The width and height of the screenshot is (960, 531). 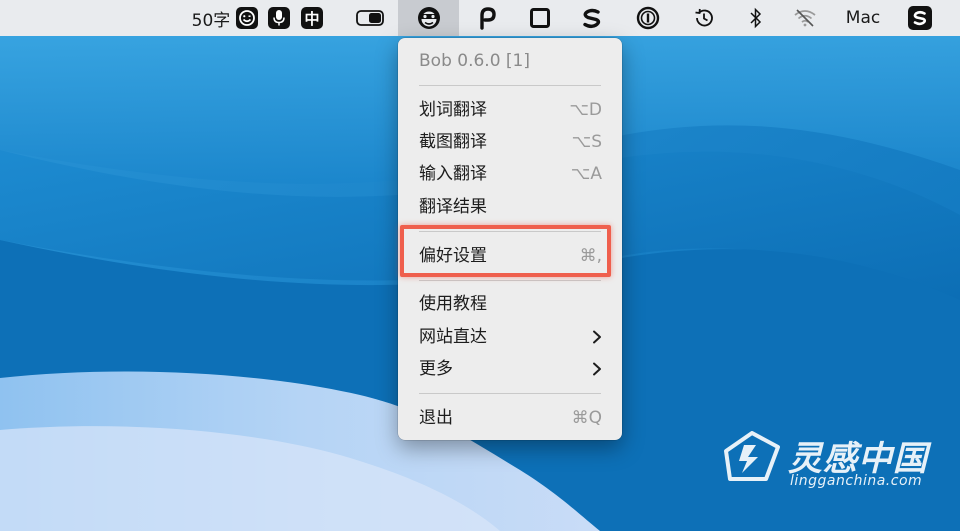 What do you see at coordinates (510, 418) in the screenshot?
I see `menu-item-quit: 退出 ⌘Q` at bounding box center [510, 418].